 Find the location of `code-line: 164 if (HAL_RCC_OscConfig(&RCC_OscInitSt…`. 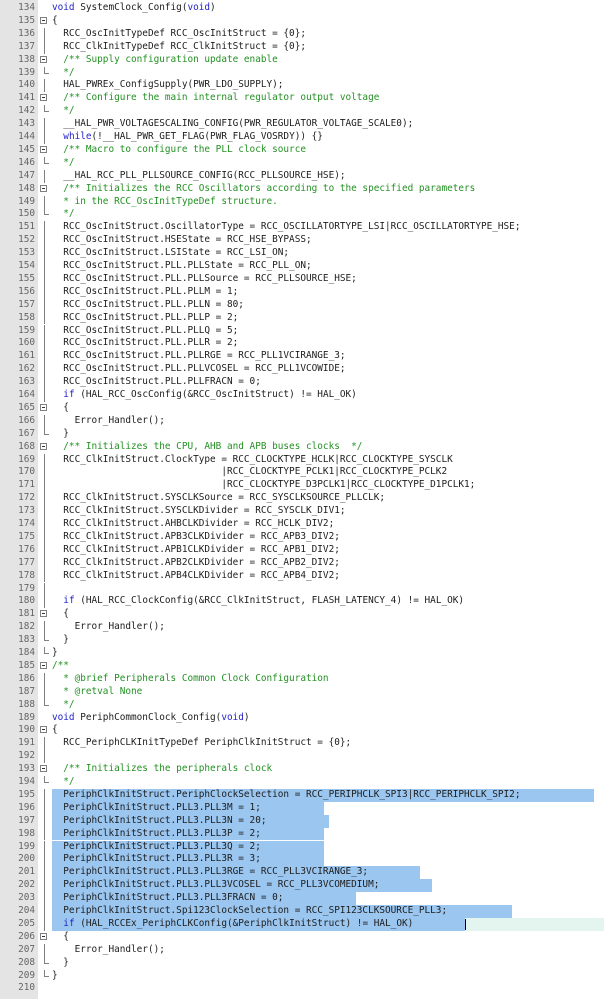

code-line: 164 if (HAL_RCC_OscConfig(&RCC_OscInitSt… is located at coordinates (302, 395).